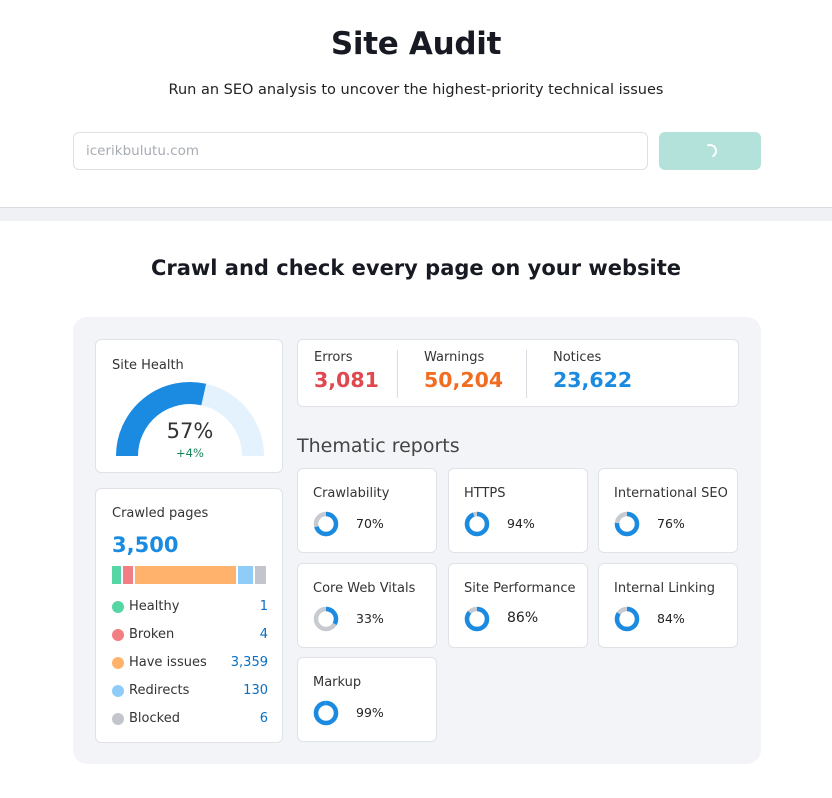 This screenshot has width=832, height=798. I want to click on bar-segment-broken, so click(128, 575).